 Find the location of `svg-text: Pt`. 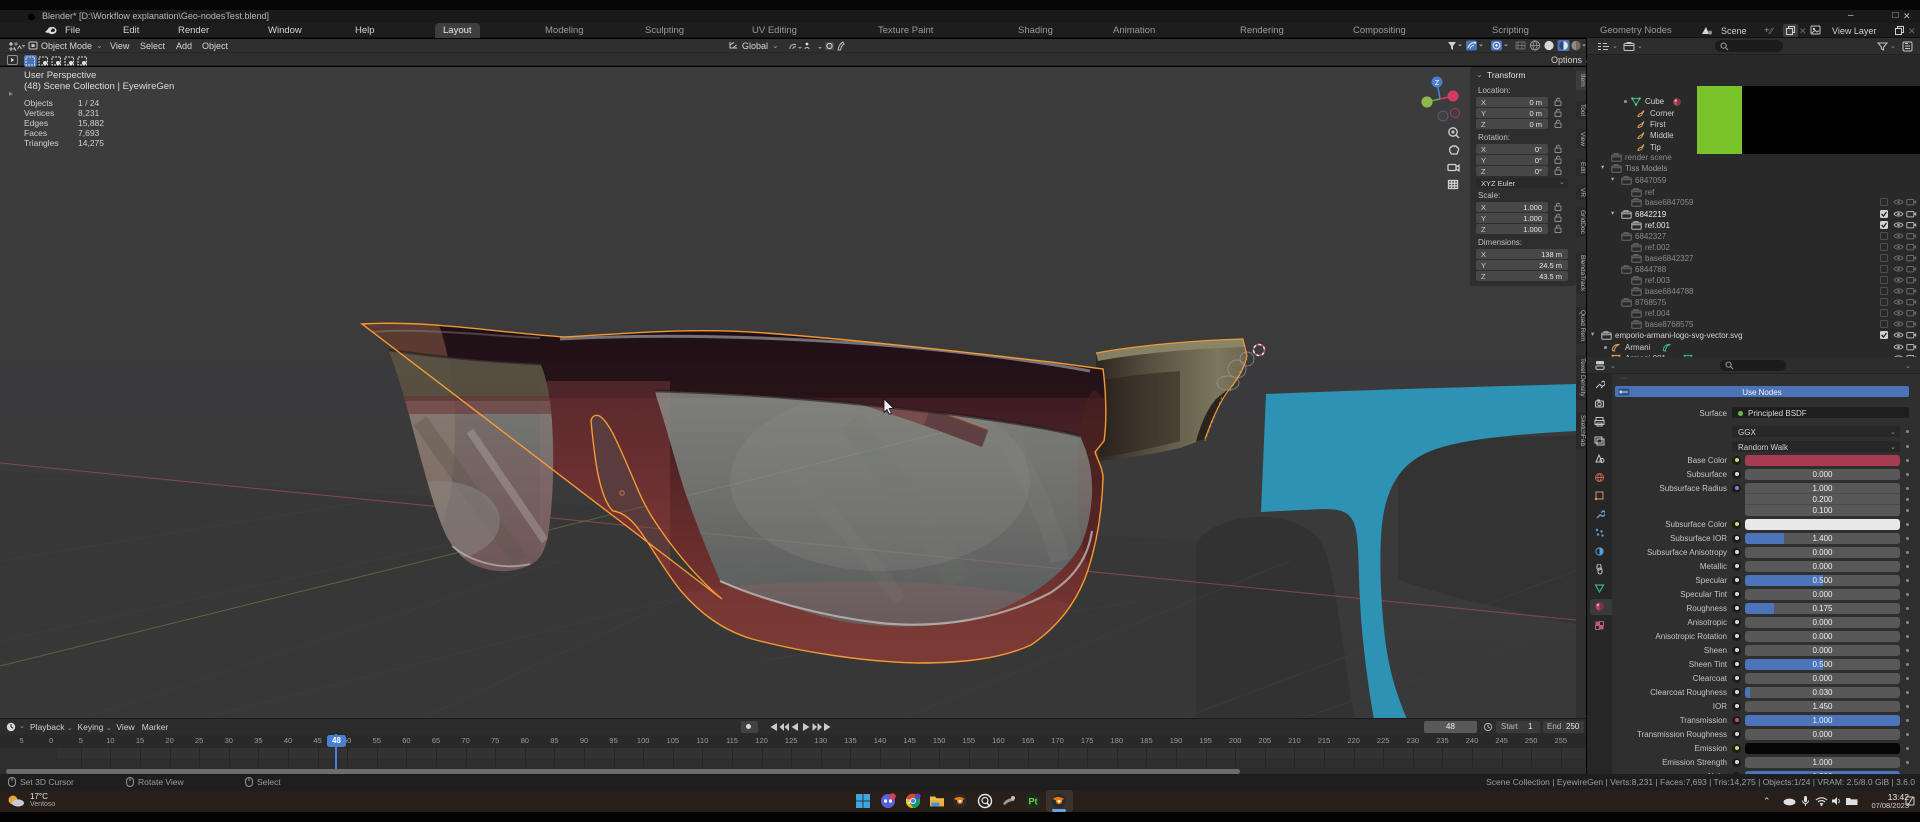

svg-text: Pt is located at coordinates (1033, 802).